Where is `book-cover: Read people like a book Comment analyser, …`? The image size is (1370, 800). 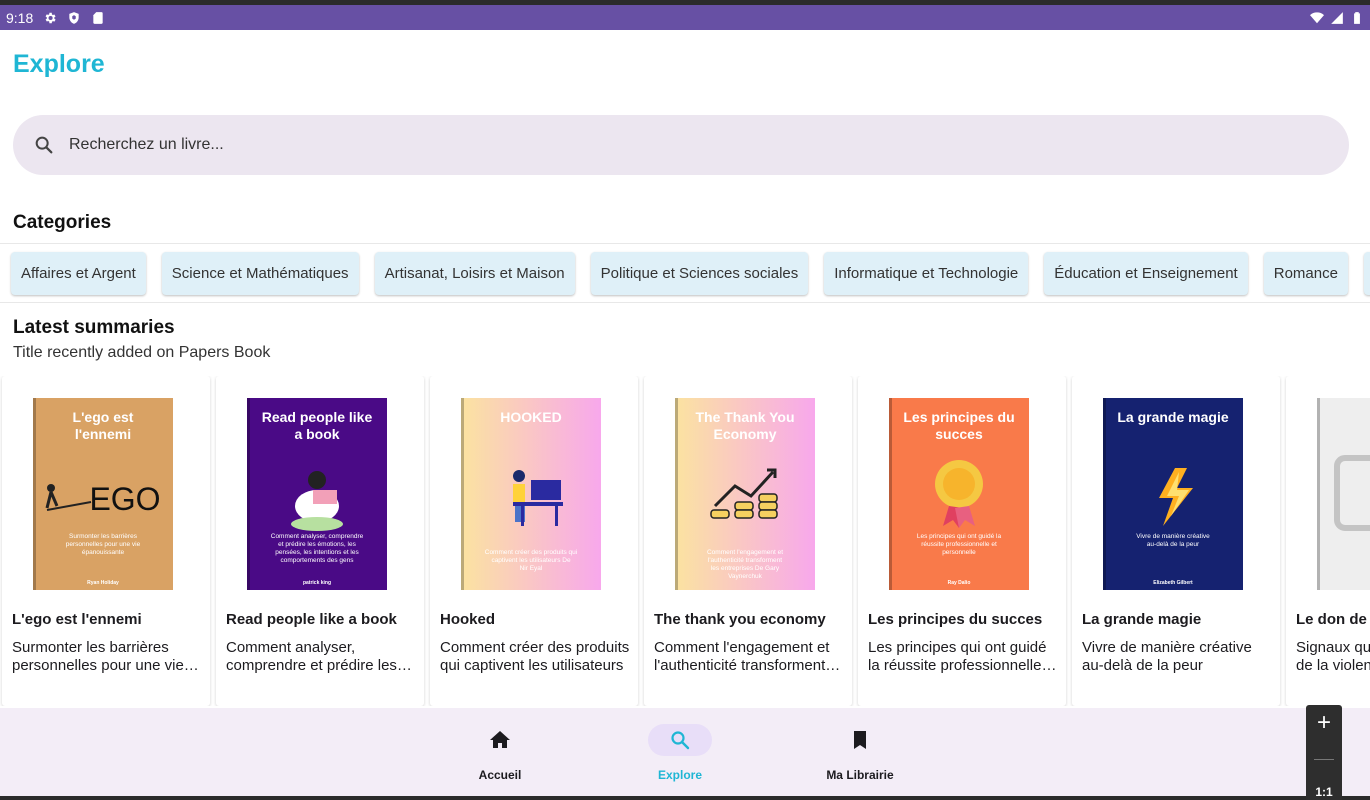
book-cover: Read people like a book Comment analyser, … is located at coordinates (317, 494).